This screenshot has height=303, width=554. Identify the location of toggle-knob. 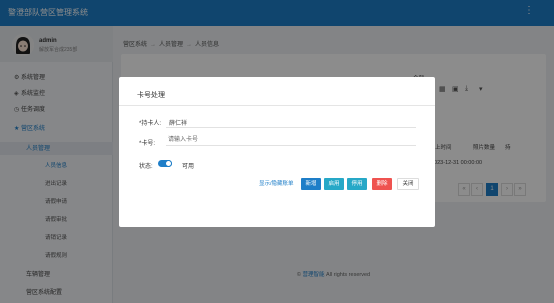
(168, 163).